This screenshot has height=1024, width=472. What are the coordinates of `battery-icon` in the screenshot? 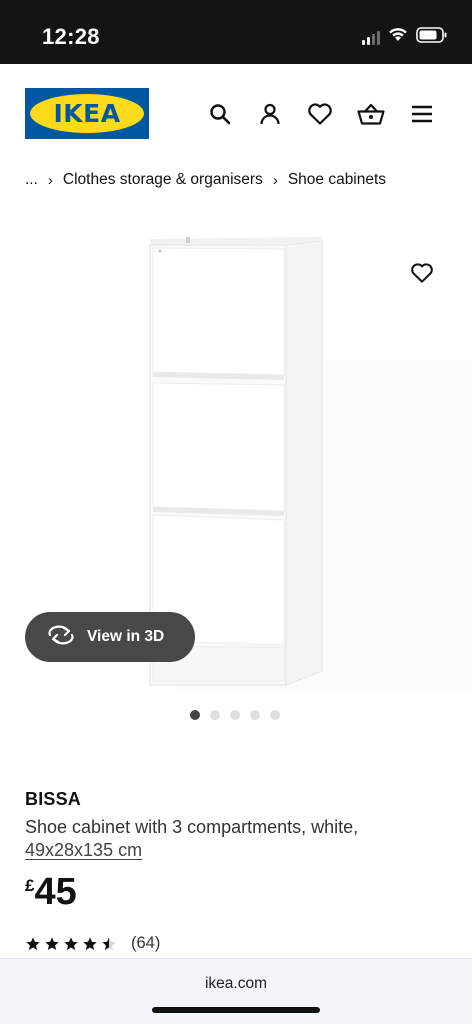 It's located at (432, 37).